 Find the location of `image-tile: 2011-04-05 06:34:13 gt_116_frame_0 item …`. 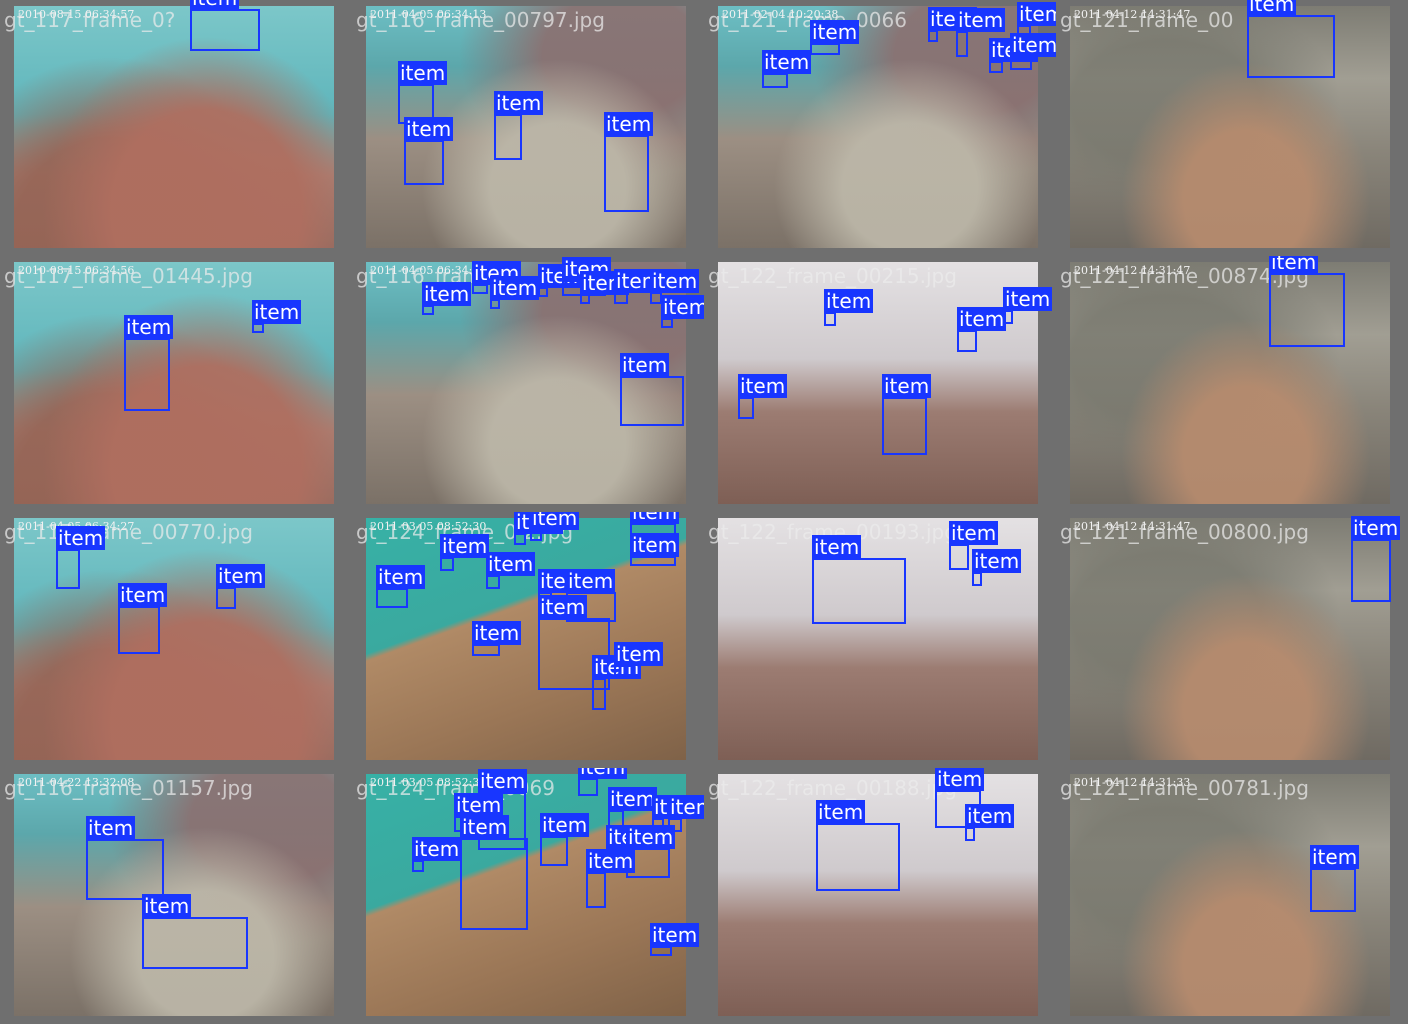

image-tile: 2011-04-05 06:34:13 gt_116_frame_0 item … is located at coordinates (528, 384).